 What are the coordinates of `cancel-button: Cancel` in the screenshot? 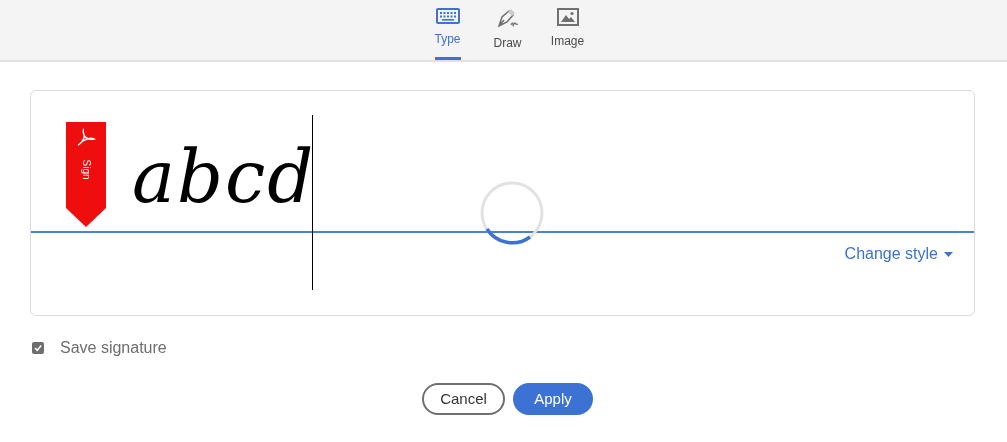 It's located at (463, 399).